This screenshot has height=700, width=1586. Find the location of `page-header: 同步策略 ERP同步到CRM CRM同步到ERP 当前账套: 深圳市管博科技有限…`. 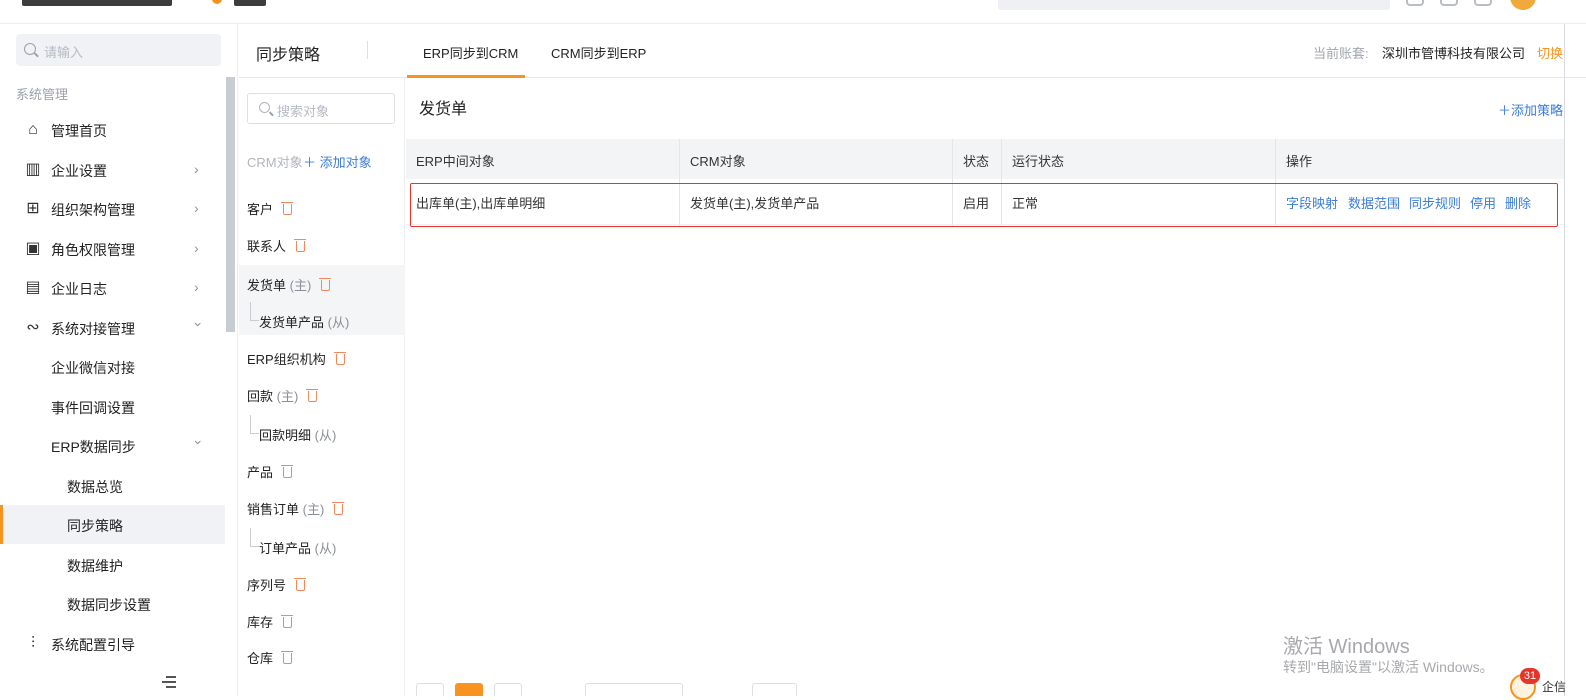

page-header: 同步策略 ERP同步到CRM CRM同步到ERP 当前账套: 深圳市管博科技有限… is located at coordinates (912, 51).